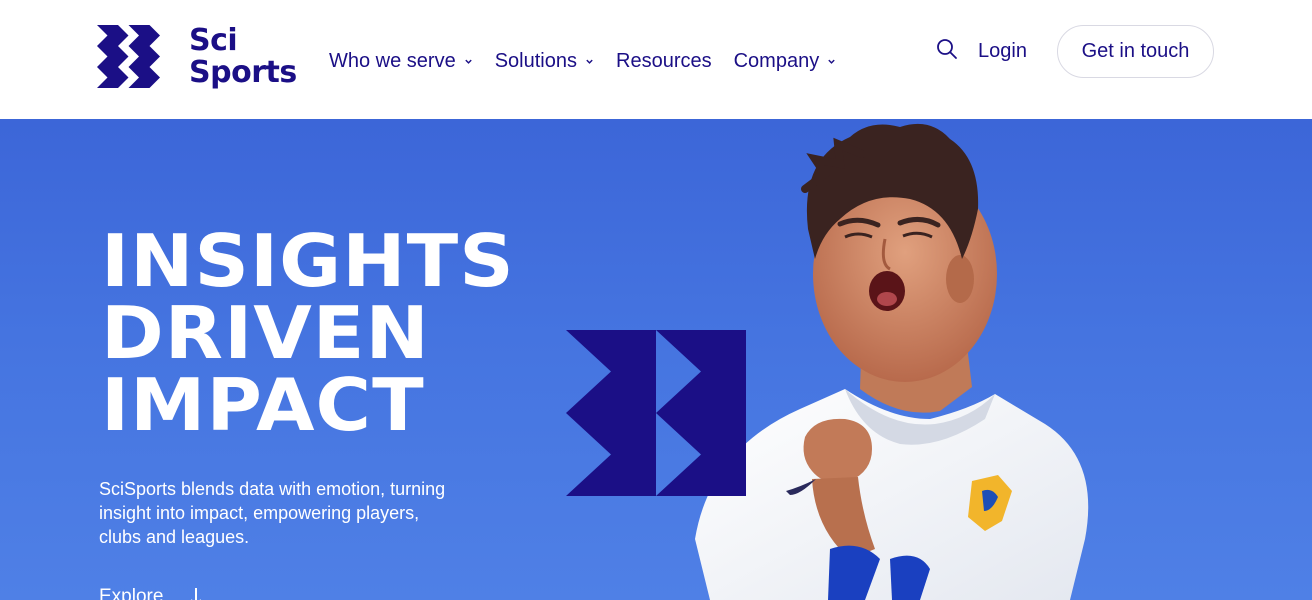 Image resolution: width=1312 pixels, height=600 pixels. Describe the element at coordinates (947, 49) in the screenshot. I see `search-icon` at that location.